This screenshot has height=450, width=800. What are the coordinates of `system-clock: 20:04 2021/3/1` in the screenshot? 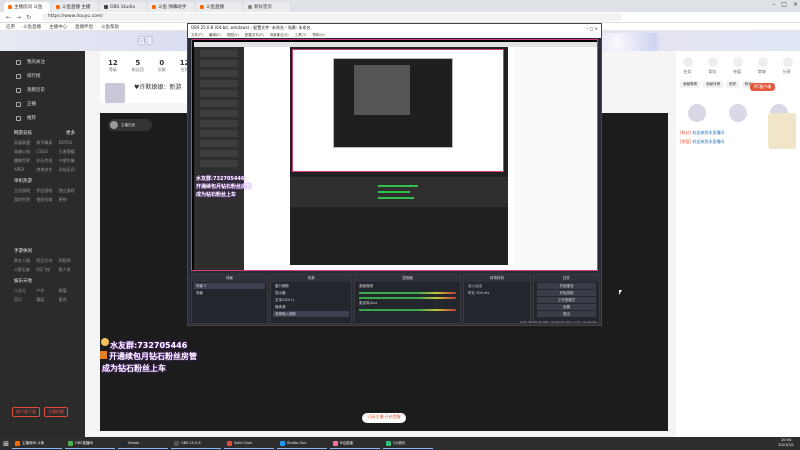 It's located at (786, 443).